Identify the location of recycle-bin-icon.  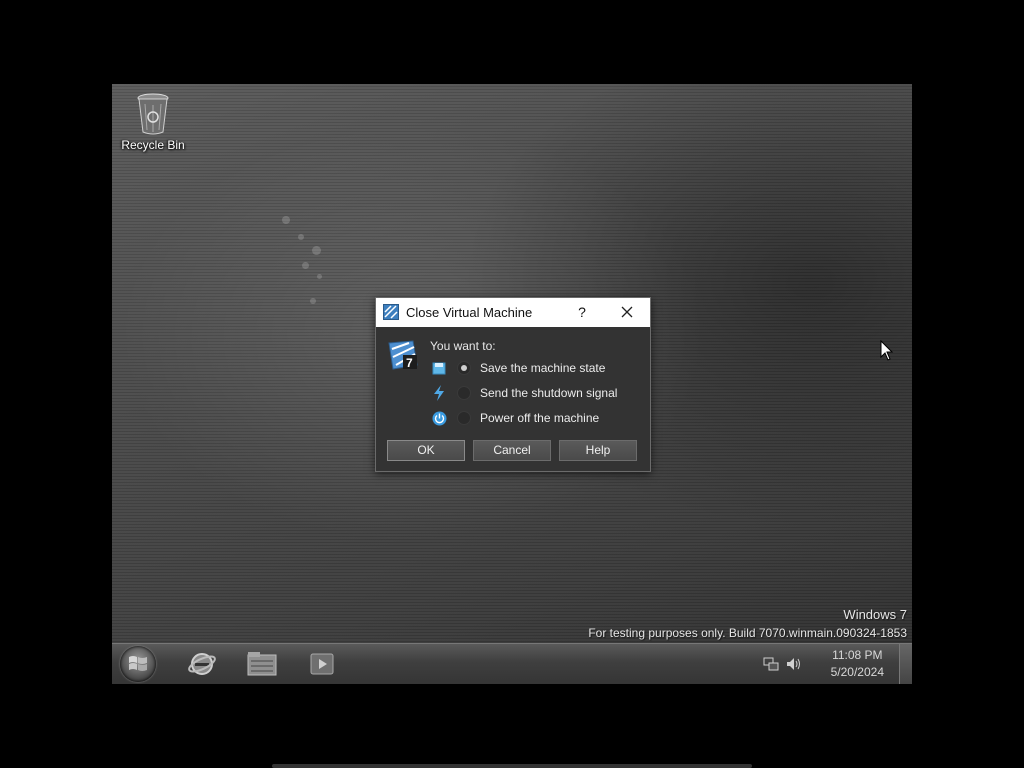
(153, 114).